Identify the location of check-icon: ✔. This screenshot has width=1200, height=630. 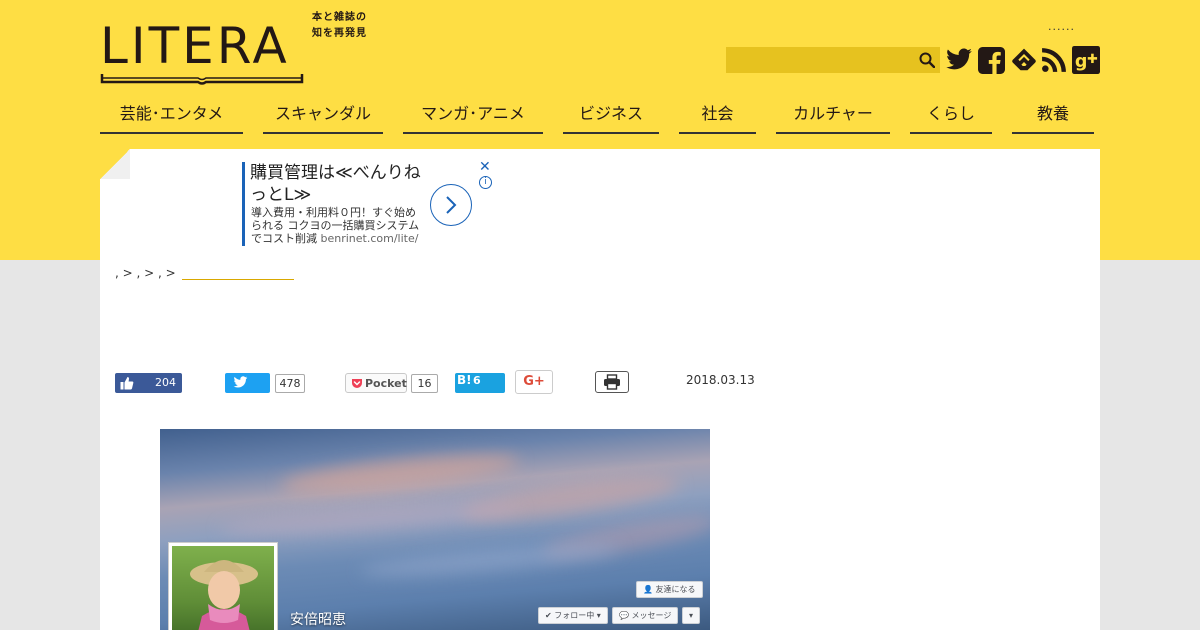
(548, 615).